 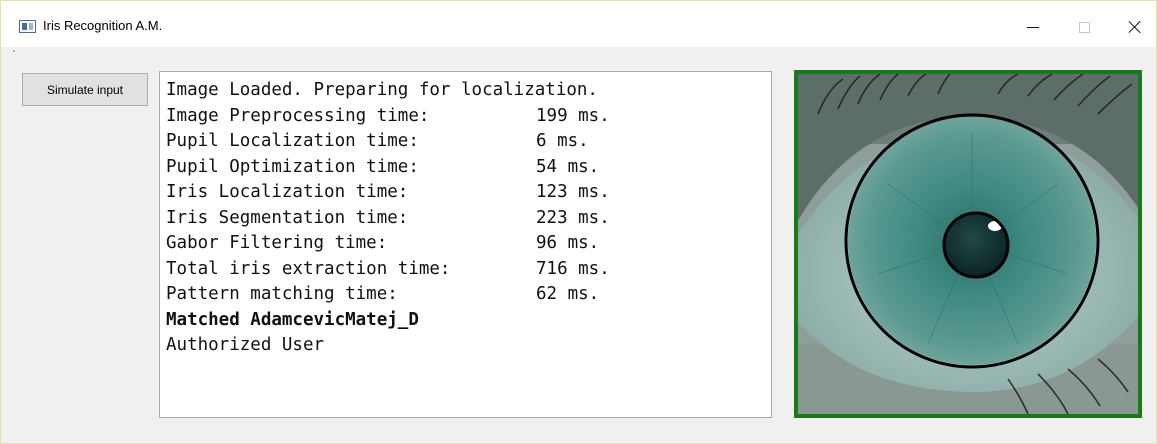 What do you see at coordinates (103, 25) in the screenshot?
I see `window-title: Iris Recognition A.M.` at bounding box center [103, 25].